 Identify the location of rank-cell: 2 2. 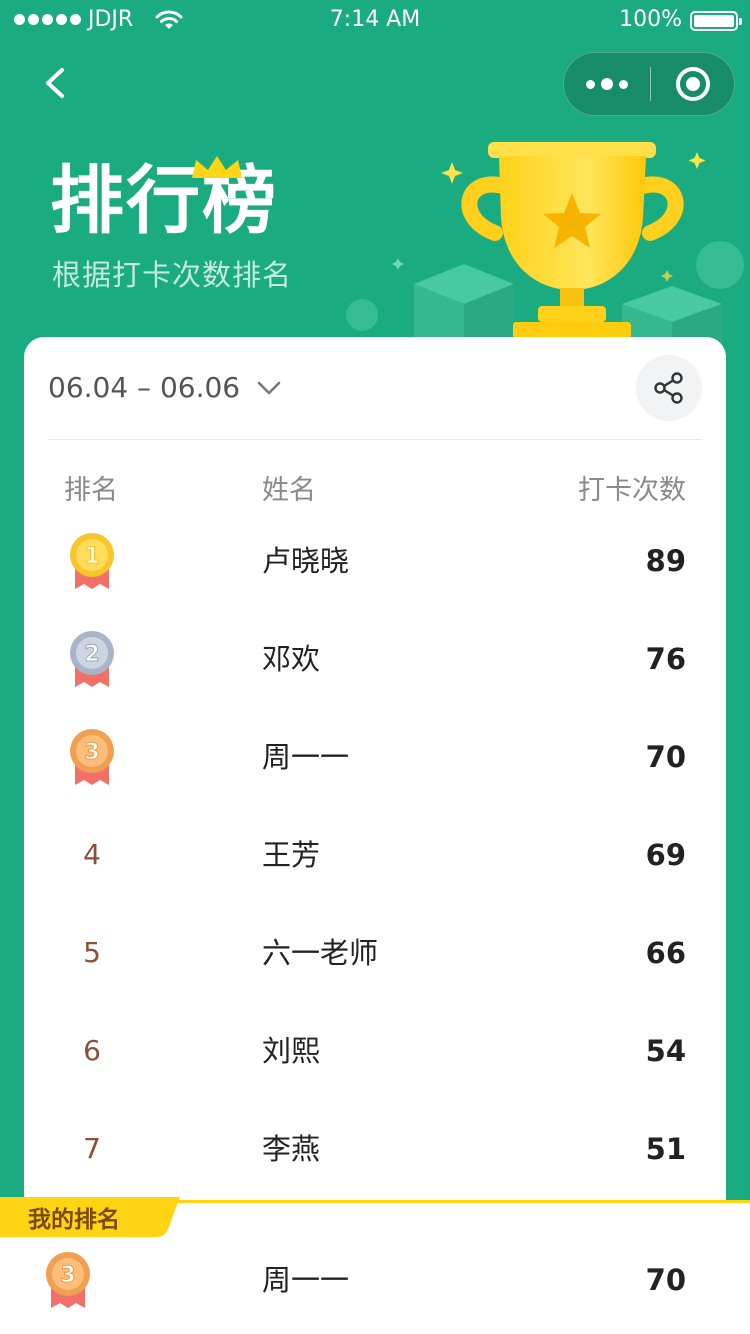
(92, 659).